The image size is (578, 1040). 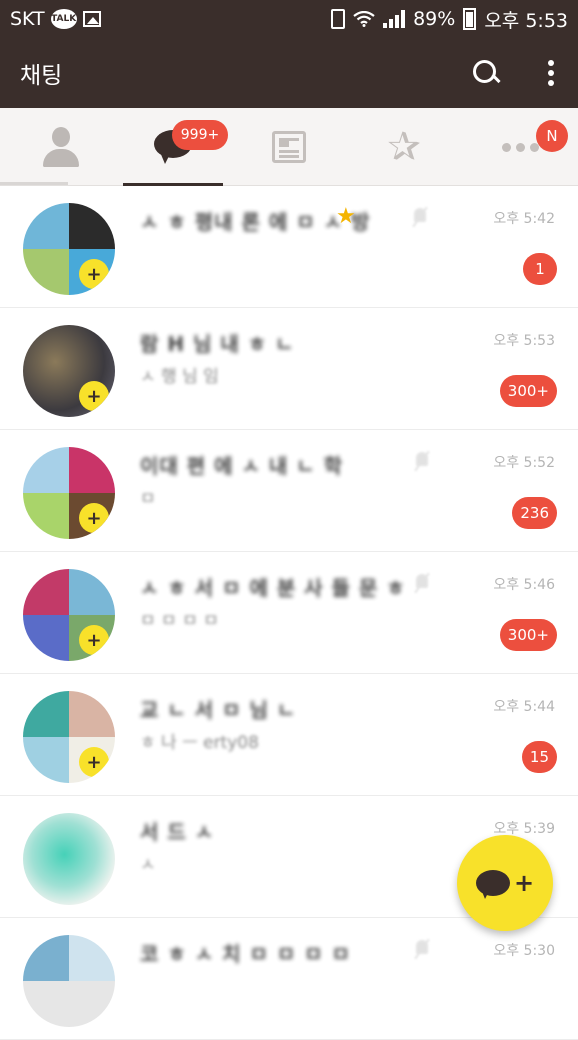 I want to click on favorite-star-icon: ★, so click(x=346, y=216).